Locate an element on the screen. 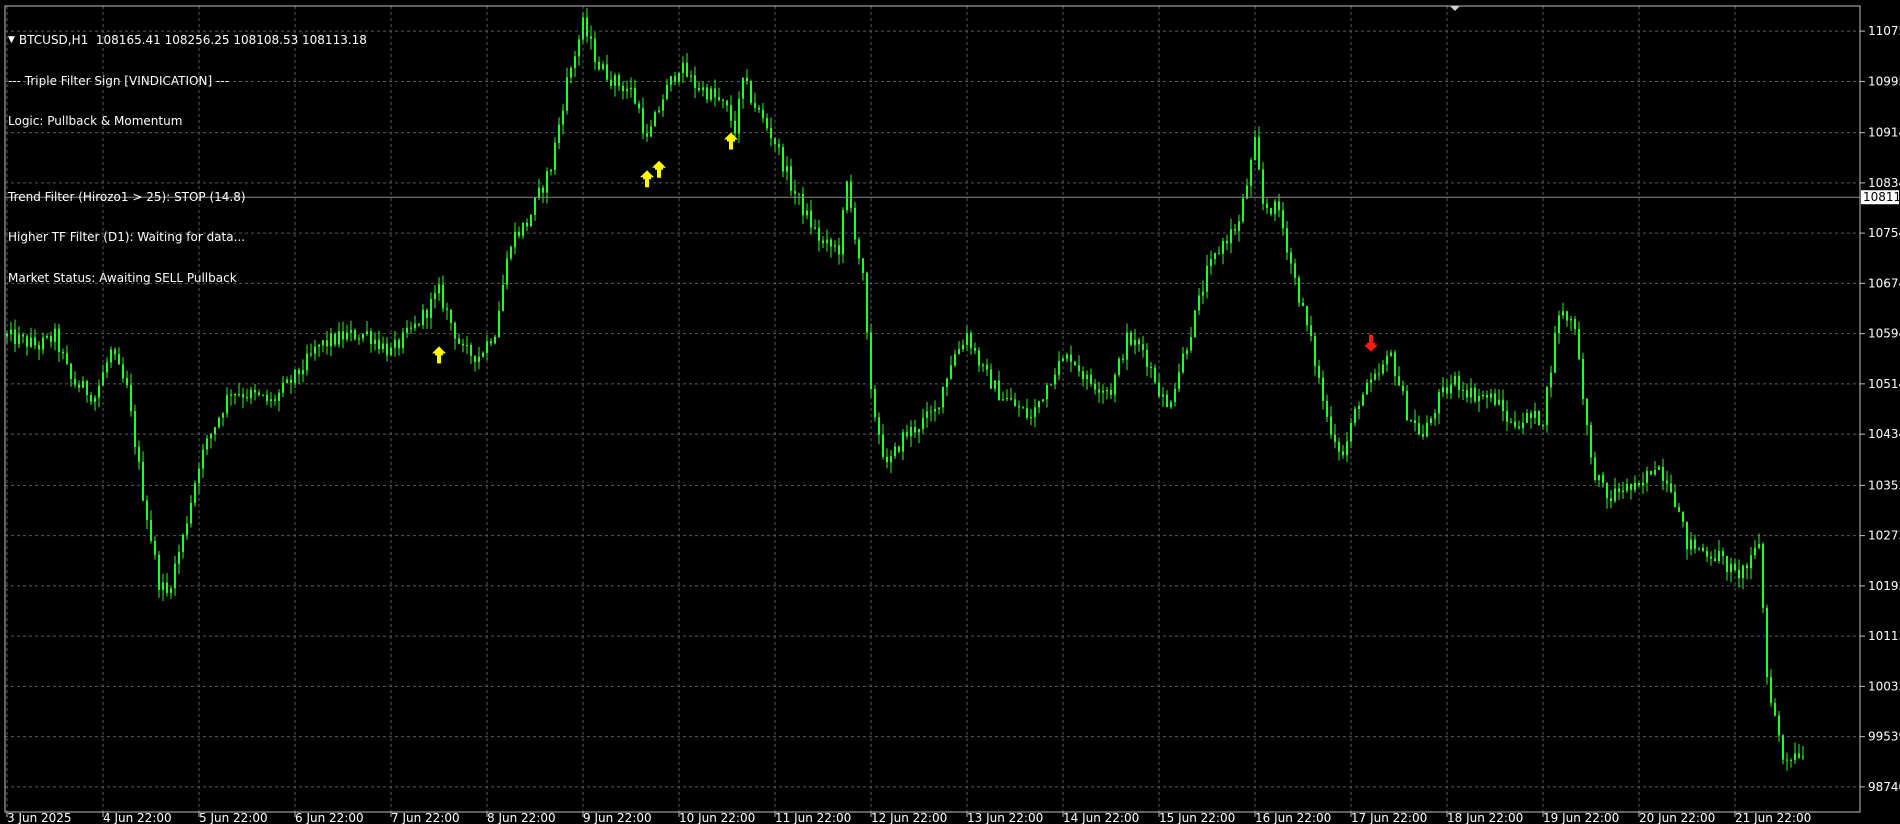 Image resolution: width=1900 pixels, height=824 pixels. price-tick-label: 98740.60 is located at coordinates (1884, 787).